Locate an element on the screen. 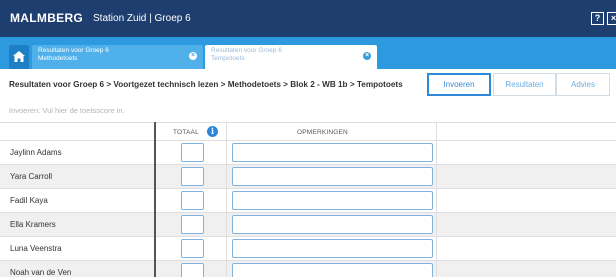 The height and width of the screenshot is (277, 616). malmberg-logo: MALMBERG is located at coordinates (47, 18).